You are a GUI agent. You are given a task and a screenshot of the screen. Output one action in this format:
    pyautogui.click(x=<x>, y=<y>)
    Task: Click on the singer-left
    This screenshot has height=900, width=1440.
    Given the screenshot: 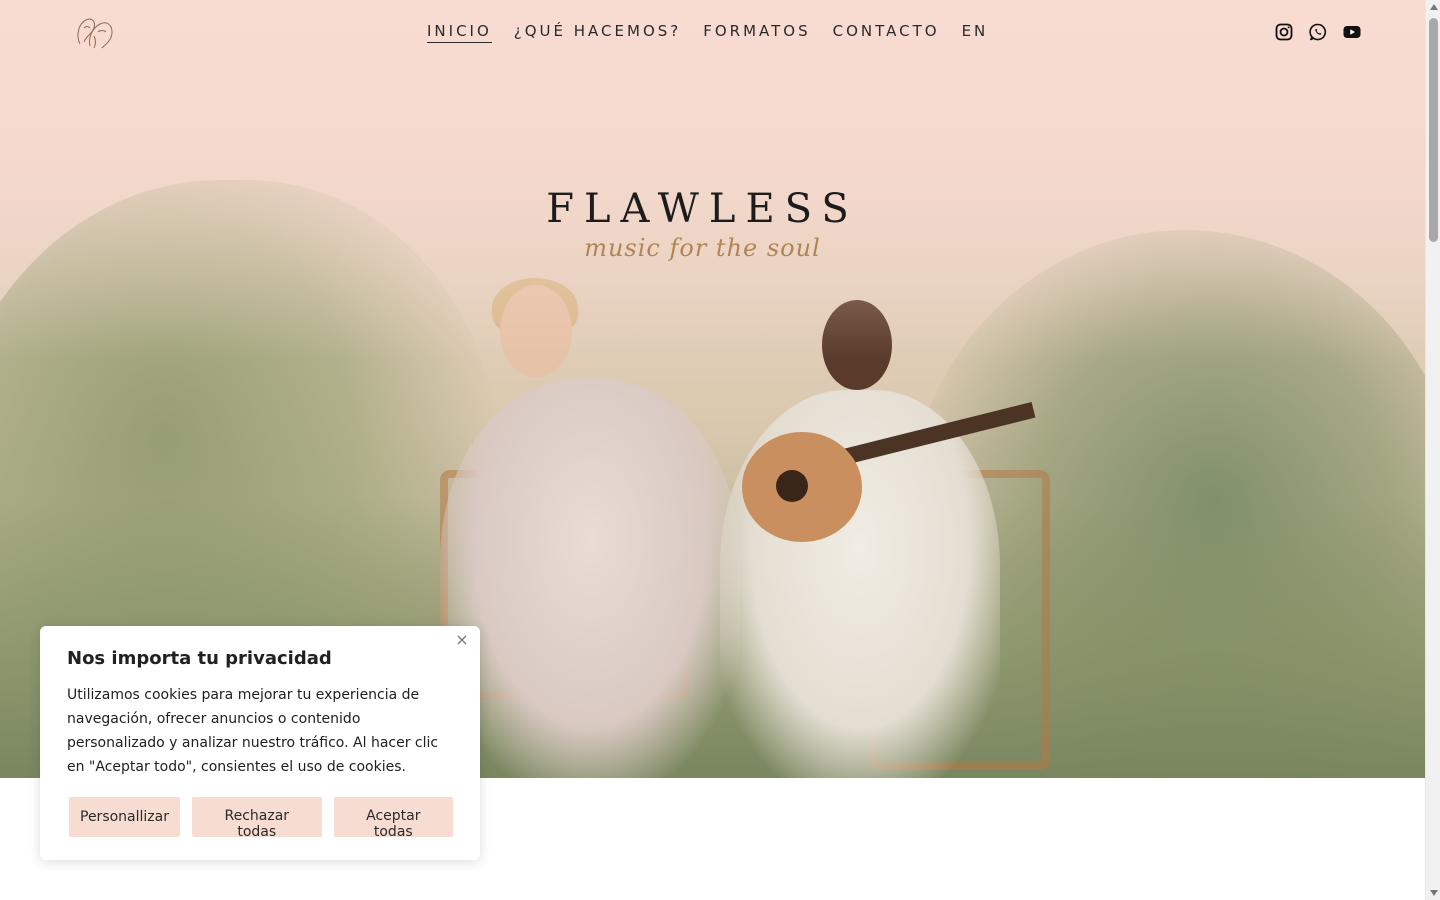 What is the action you would take?
    pyautogui.click(x=590, y=579)
    